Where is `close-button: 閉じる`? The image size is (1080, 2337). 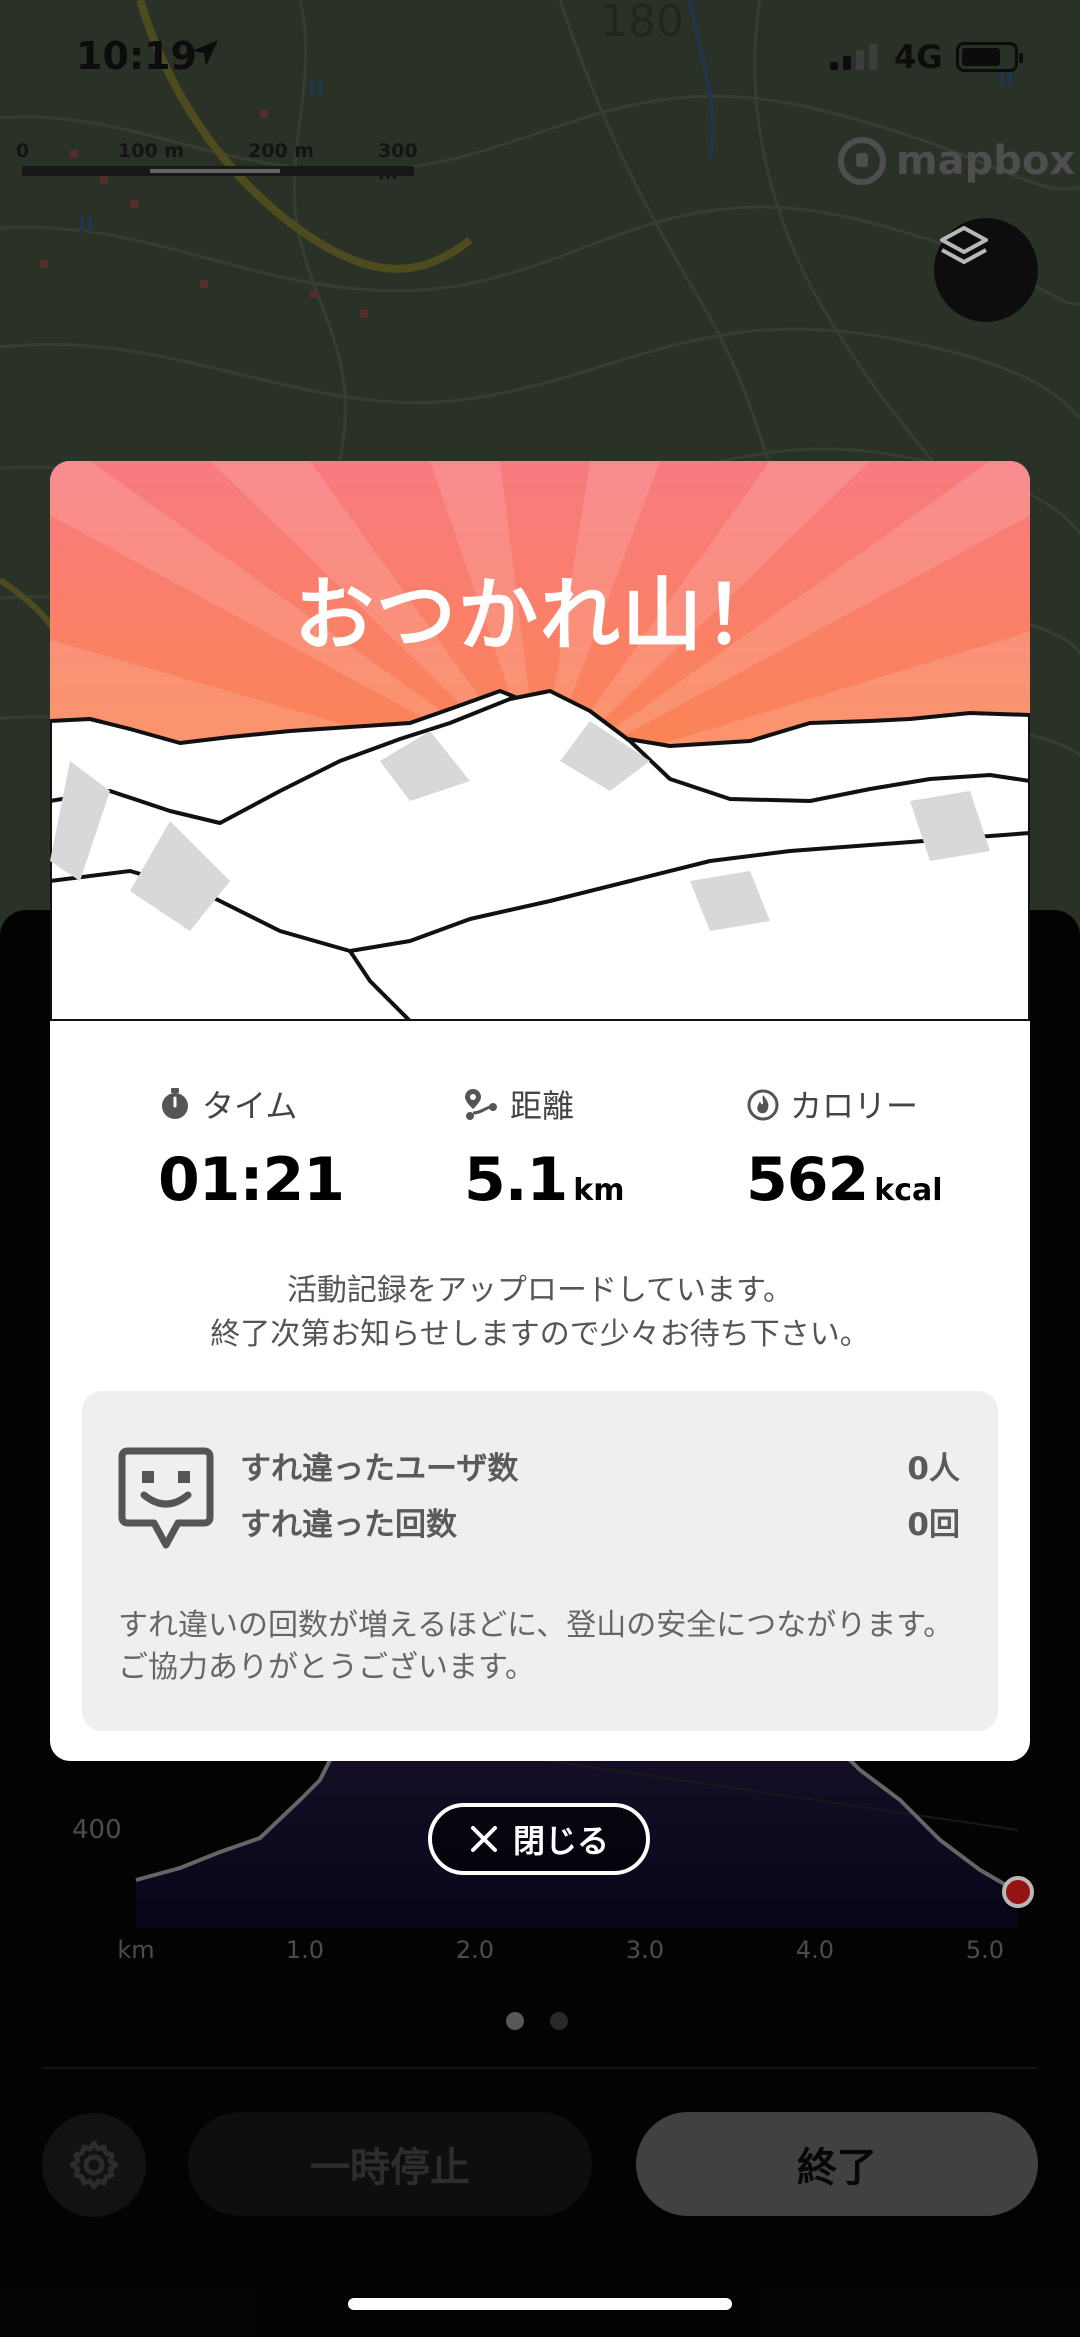 close-button: 閉じる is located at coordinates (539, 1839).